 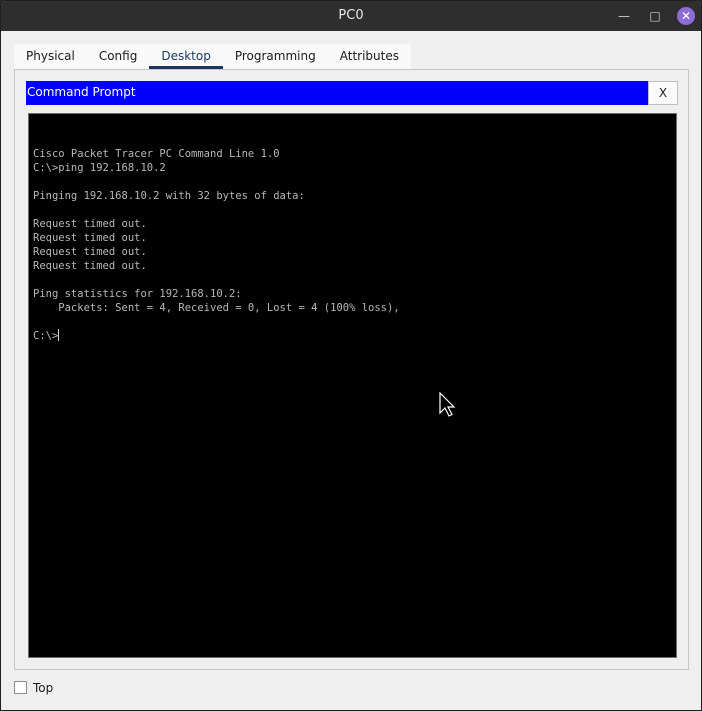 What do you see at coordinates (20, 687) in the screenshot?
I see `top-checkbox` at bounding box center [20, 687].